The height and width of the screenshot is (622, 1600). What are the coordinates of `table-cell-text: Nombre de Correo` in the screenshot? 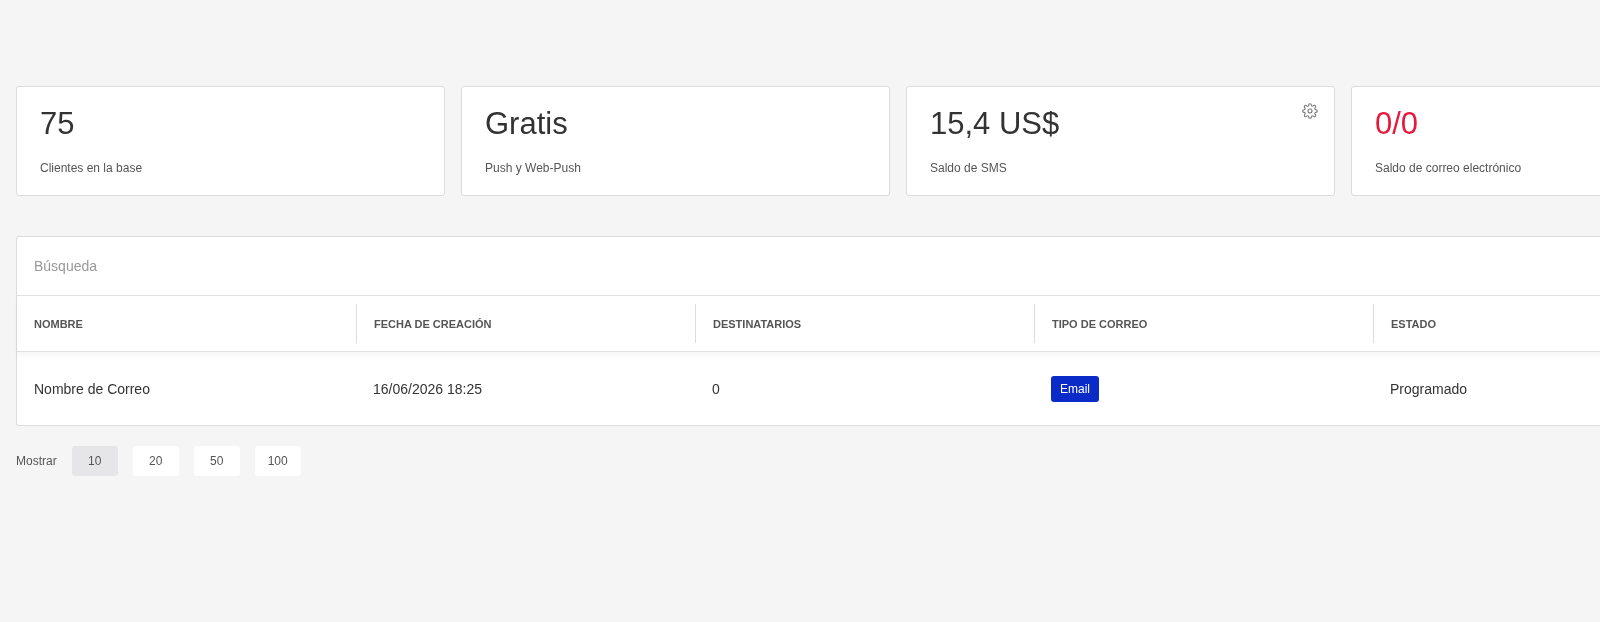 It's located at (92, 388).